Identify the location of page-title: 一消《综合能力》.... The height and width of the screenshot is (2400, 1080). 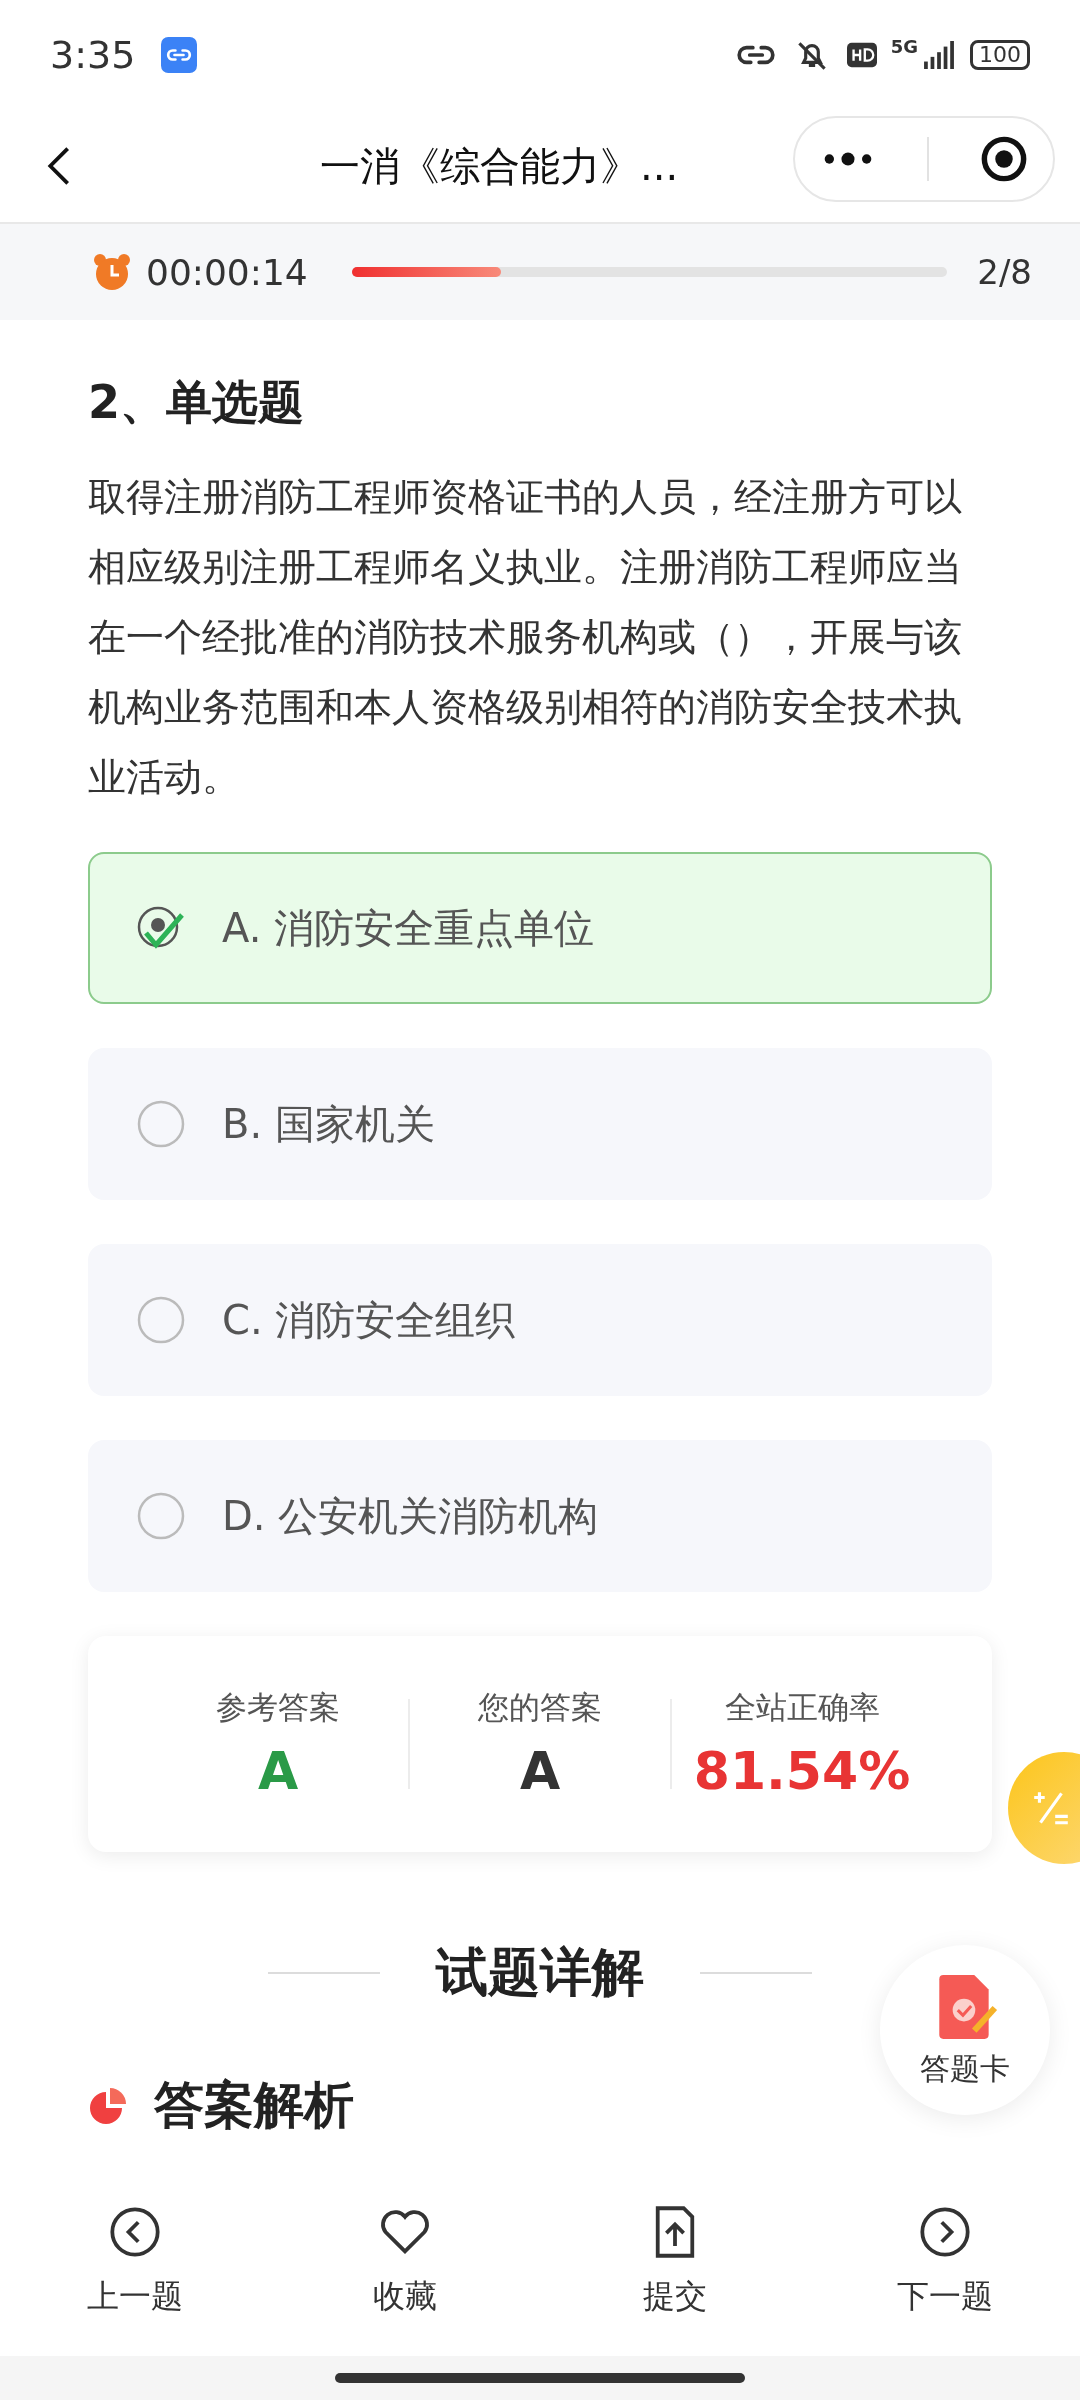
(499, 166).